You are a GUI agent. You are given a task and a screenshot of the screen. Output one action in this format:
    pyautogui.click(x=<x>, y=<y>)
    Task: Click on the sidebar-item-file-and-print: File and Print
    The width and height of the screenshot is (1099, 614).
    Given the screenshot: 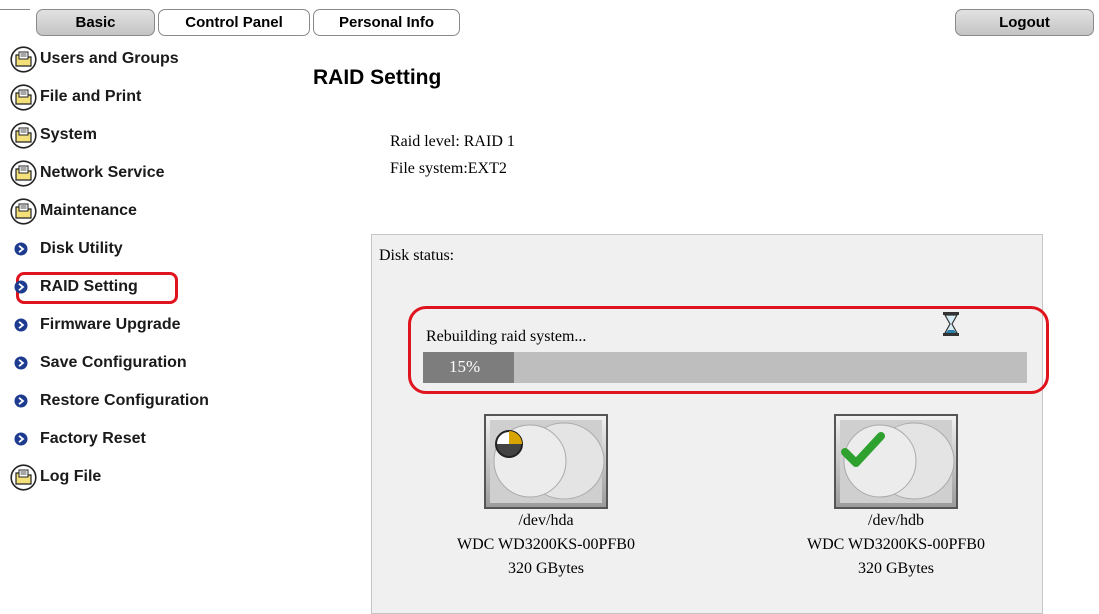 What is the action you would take?
    pyautogui.click(x=75, y=97)
    